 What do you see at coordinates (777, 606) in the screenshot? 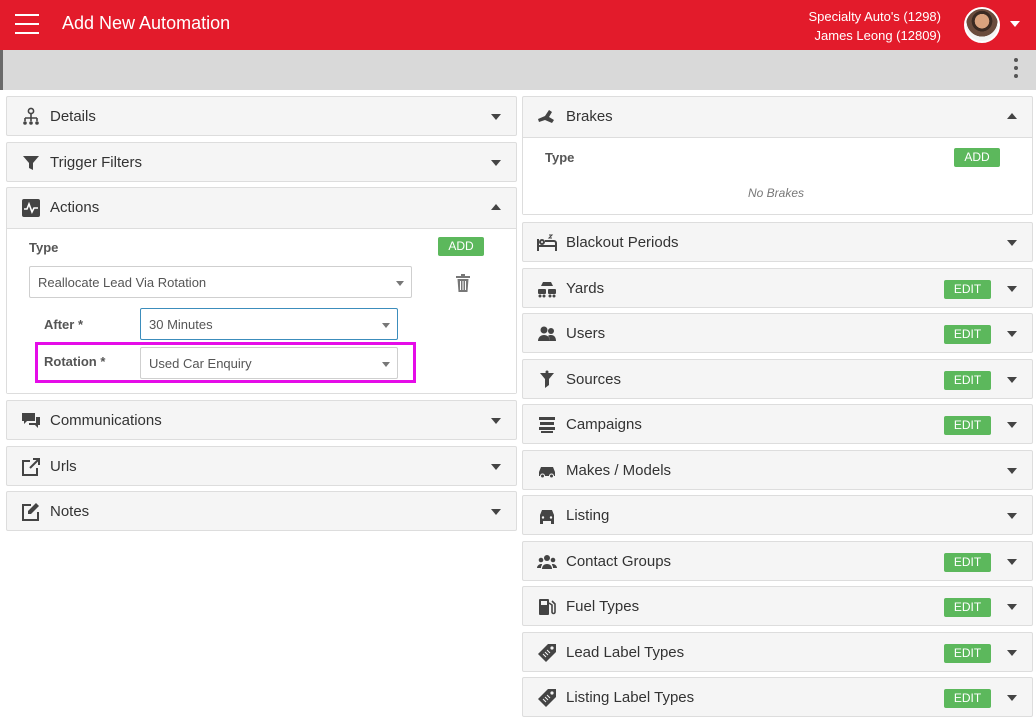
I see `panel-fuel-types: Fuel Types EDIT` at bounding box center [777, 606].